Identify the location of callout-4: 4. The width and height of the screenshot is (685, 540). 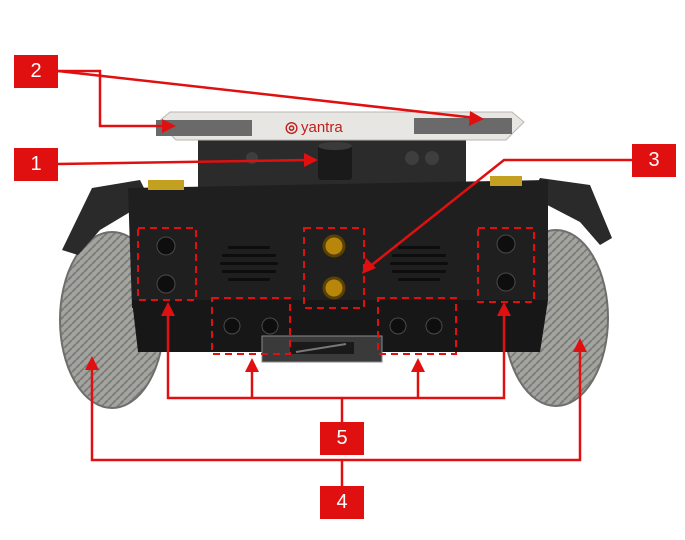
(342, 502).